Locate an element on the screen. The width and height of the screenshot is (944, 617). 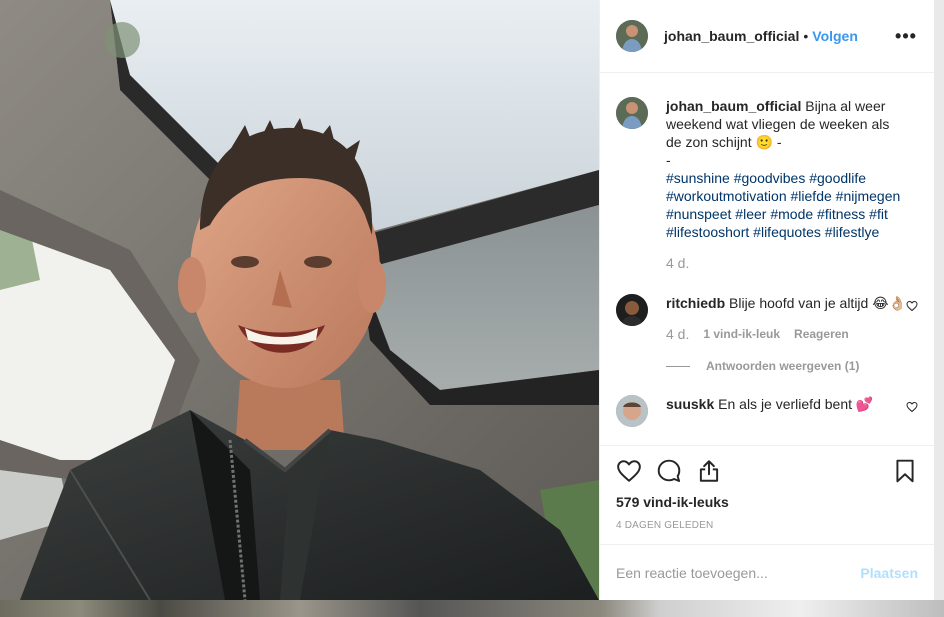
hashtag-link: #fit is located at coordinates (878, 214).